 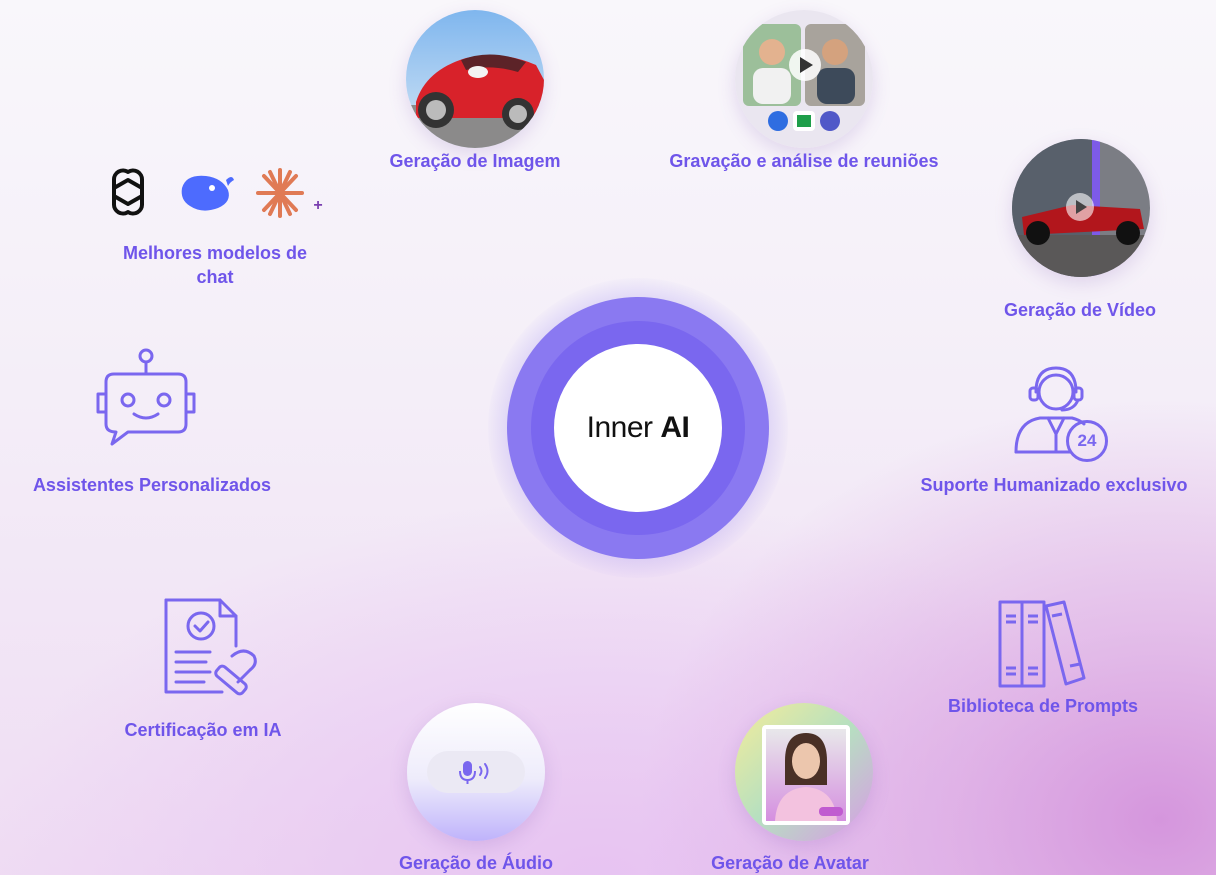 What do you see at coordinates (675, 427) in the screenshot?
I see `brand-name-bold: AI` at bounding box center [675, 427].